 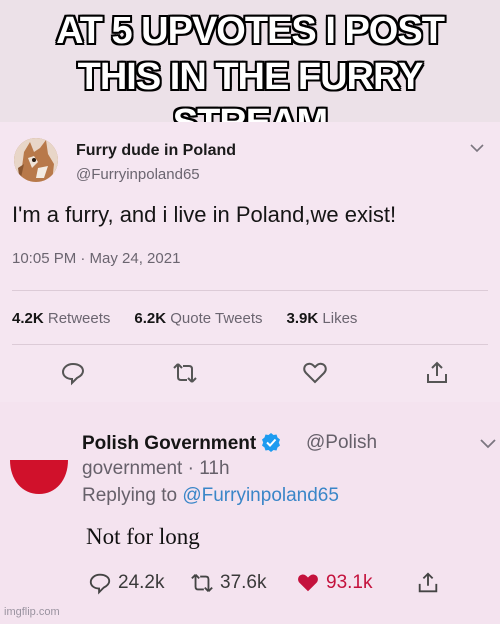 I want to click on likes-label: Likes, so click(x=340, y=318).